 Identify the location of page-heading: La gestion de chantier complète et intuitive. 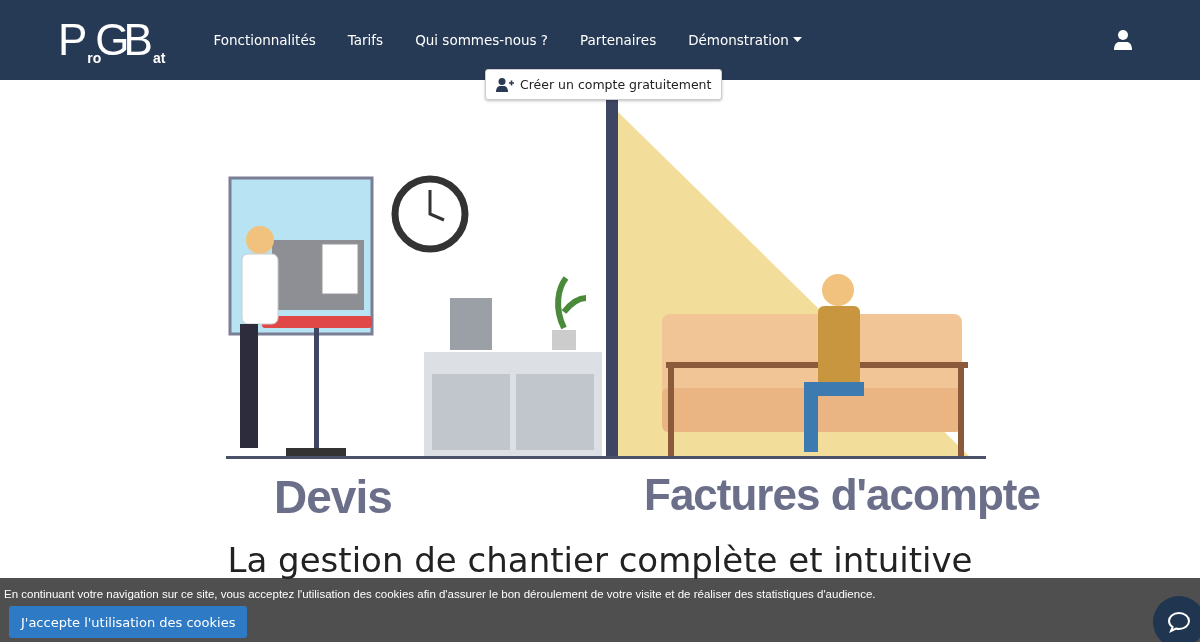
(600, 560).